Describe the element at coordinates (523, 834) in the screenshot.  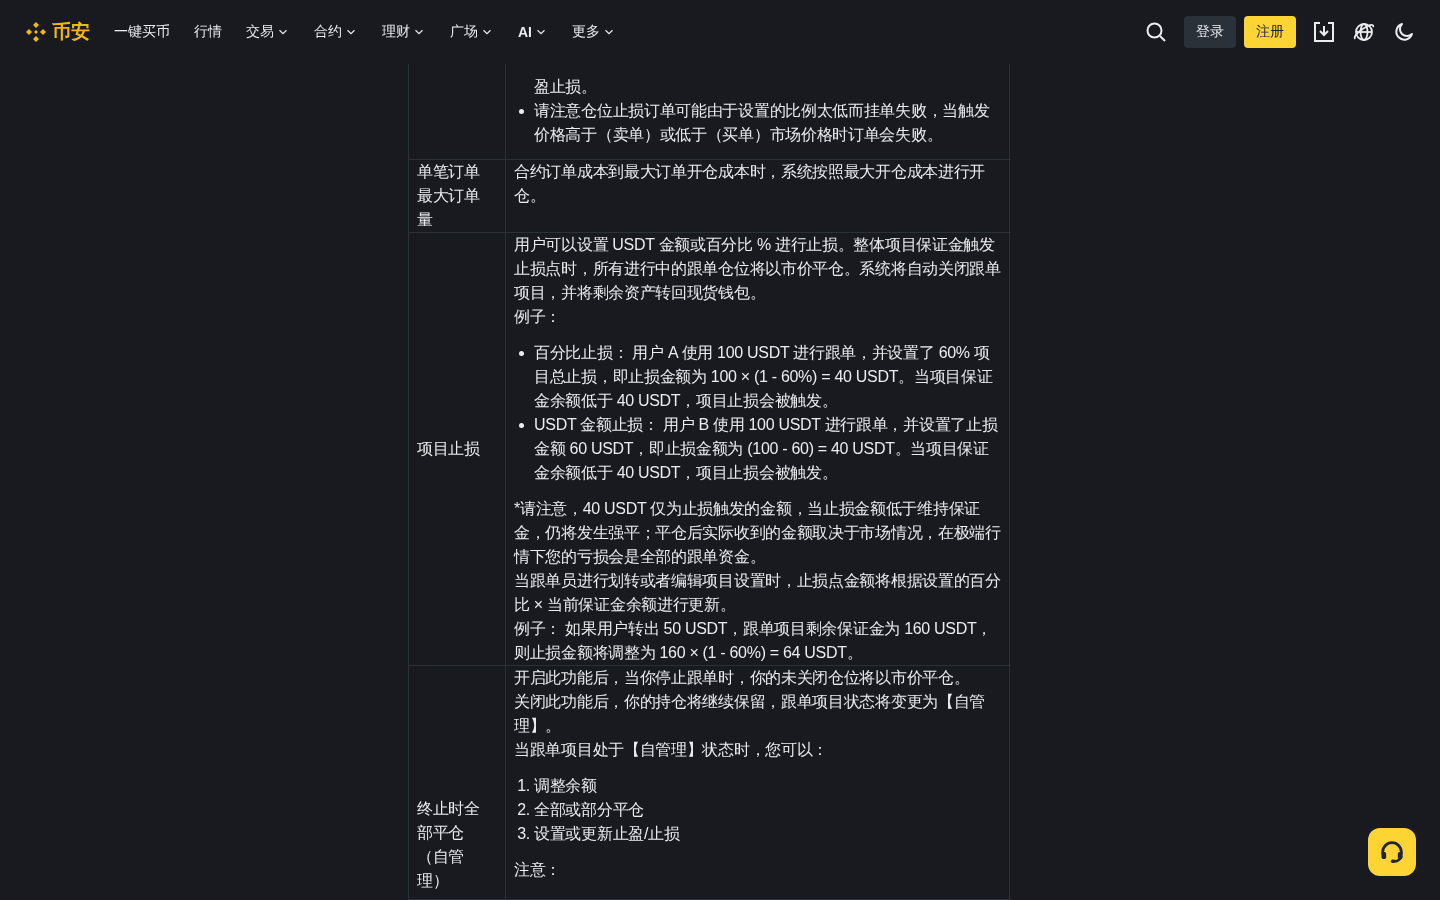
I see `list-number: 3.` at that location.